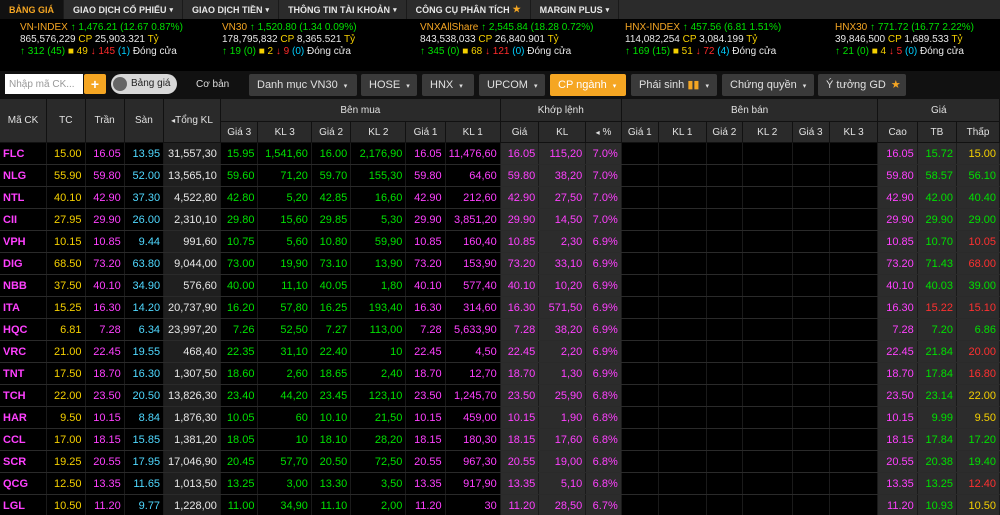 The width and height of the screenshot is (1000, 515). Describe the element at coordinates (862, 85) in the screenshot. I see `tab-y-tuong-gd: Ý tưởng GD ★` at that location.